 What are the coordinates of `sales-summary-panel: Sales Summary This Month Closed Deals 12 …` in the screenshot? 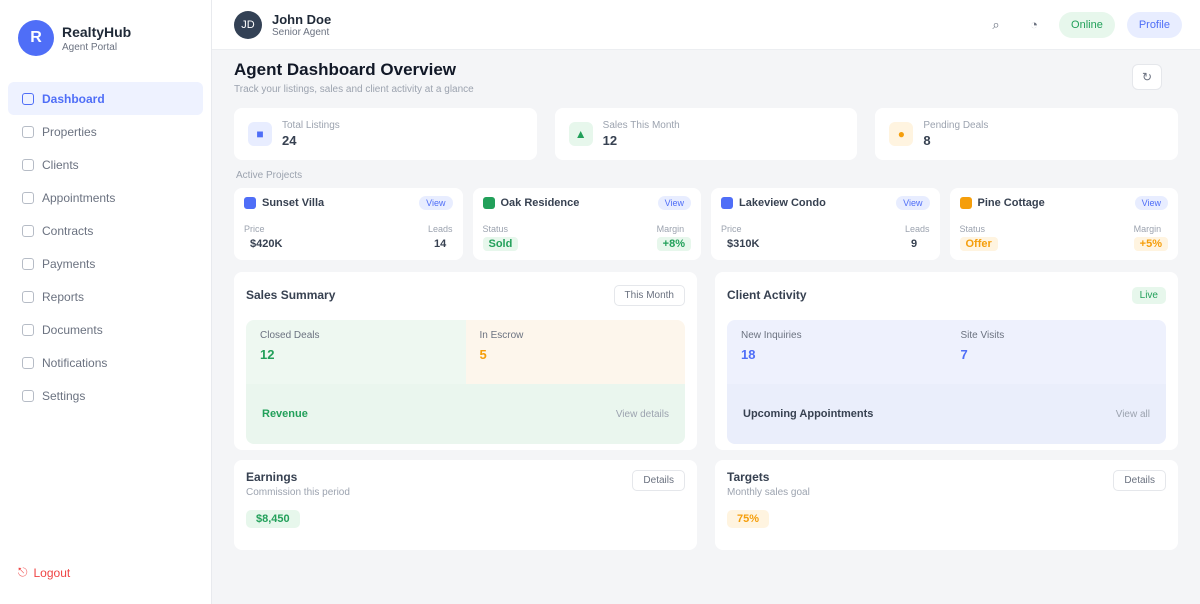 It's located at (465, 361).